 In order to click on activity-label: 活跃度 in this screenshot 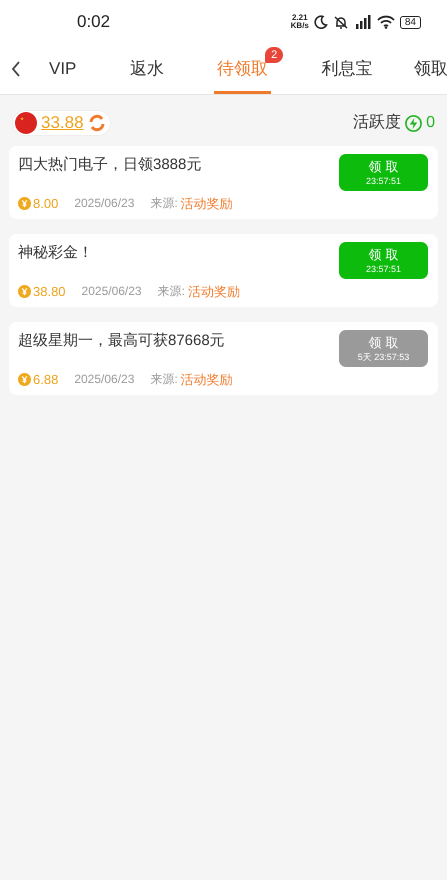, I will do `click(377, 122)`.